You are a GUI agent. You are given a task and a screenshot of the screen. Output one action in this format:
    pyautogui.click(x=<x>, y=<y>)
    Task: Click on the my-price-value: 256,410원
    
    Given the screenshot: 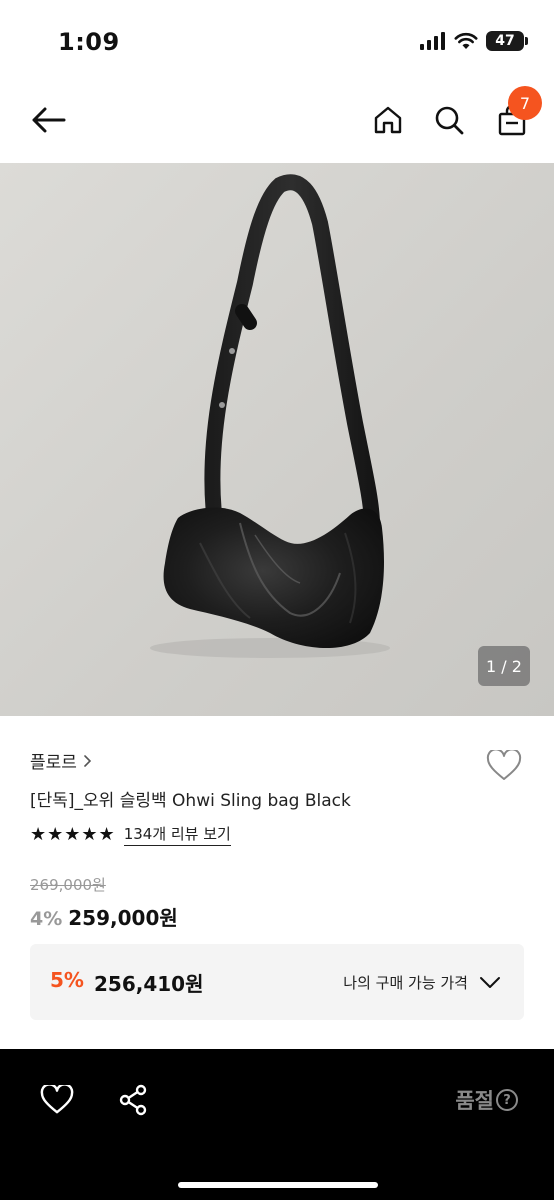 What is the action you would take?
    pyautogui.click(x=149, y=984)
    